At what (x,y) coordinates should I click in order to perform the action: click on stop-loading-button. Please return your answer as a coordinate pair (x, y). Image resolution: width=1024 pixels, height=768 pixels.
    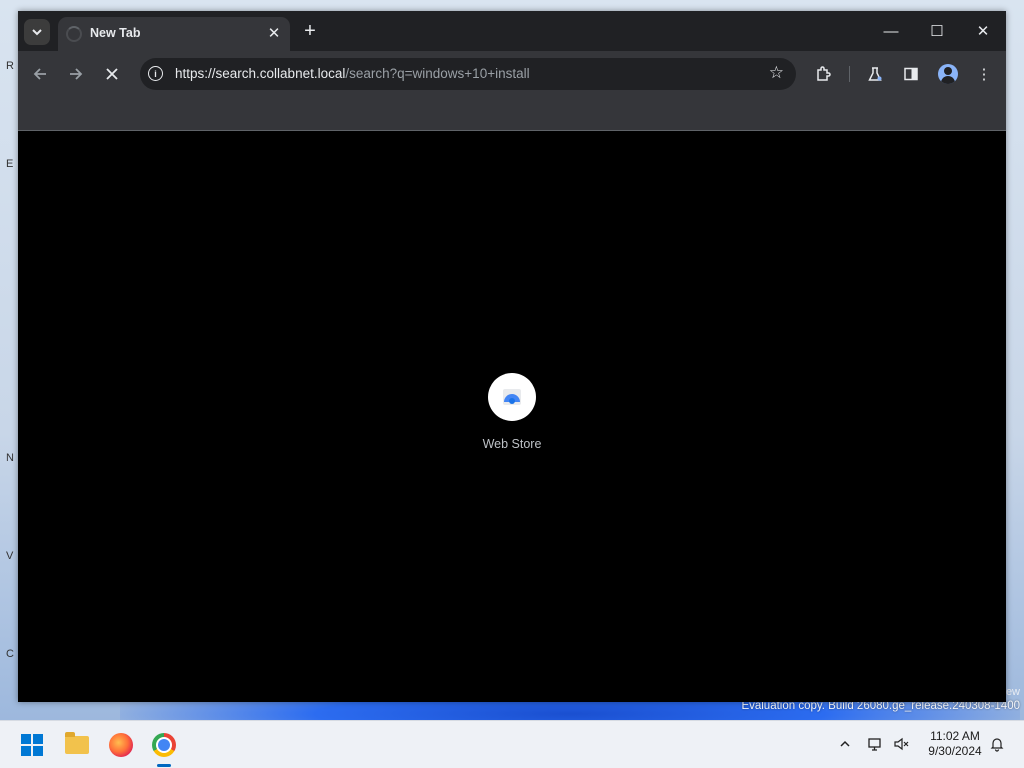
    Looking at the image, I should click on (112, 74).